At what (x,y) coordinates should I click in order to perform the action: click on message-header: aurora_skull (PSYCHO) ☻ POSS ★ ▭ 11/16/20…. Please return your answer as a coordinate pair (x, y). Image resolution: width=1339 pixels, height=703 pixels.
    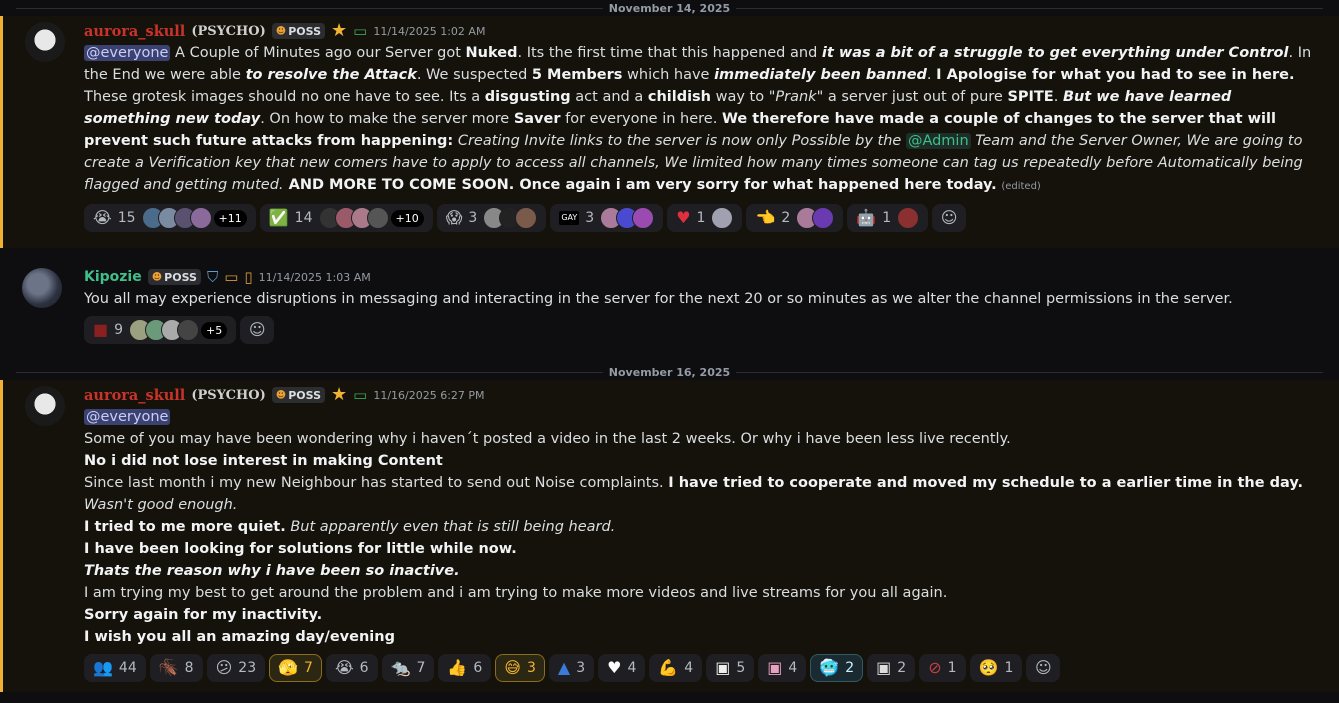
    Looking at the image, I should click on (701, 395).